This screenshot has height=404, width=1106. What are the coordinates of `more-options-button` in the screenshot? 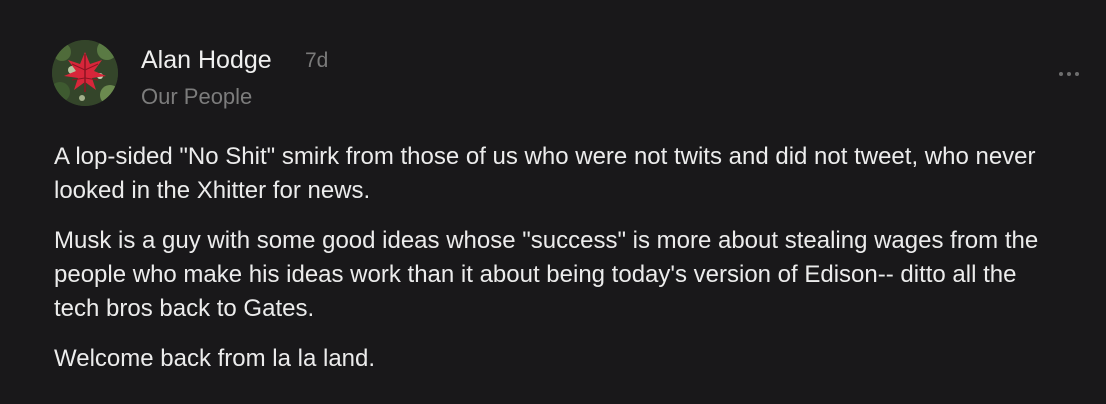 It's located at (1069, 74).